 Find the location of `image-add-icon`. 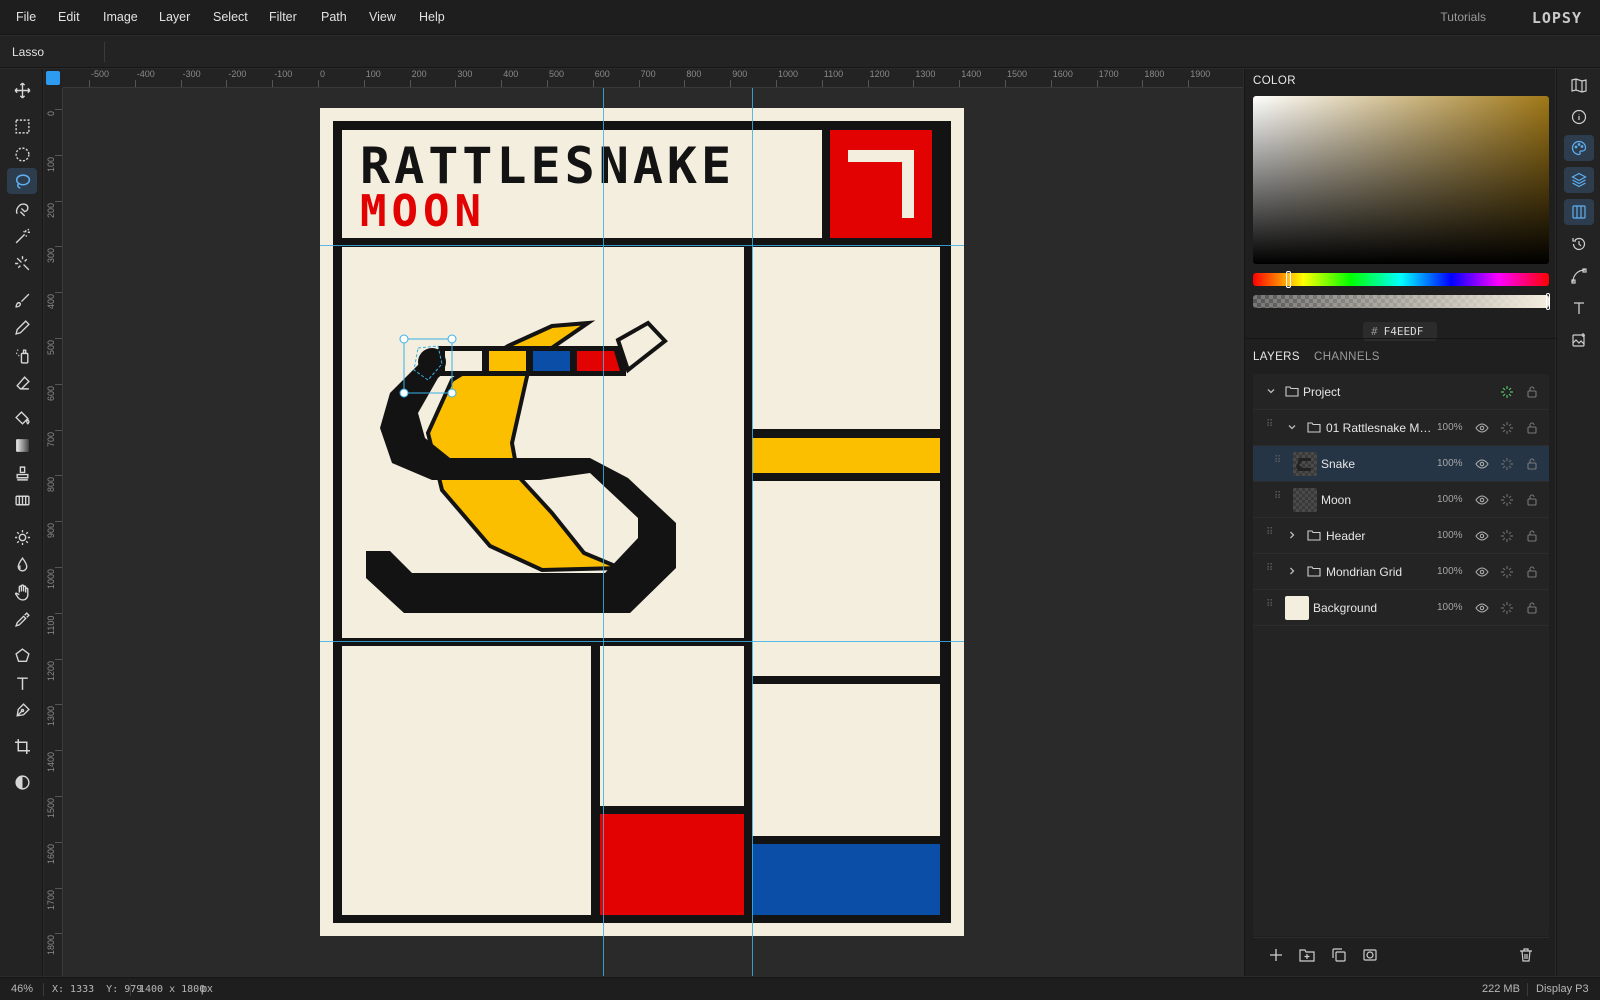

image-add-icon is located at coordinates (1579, 340).